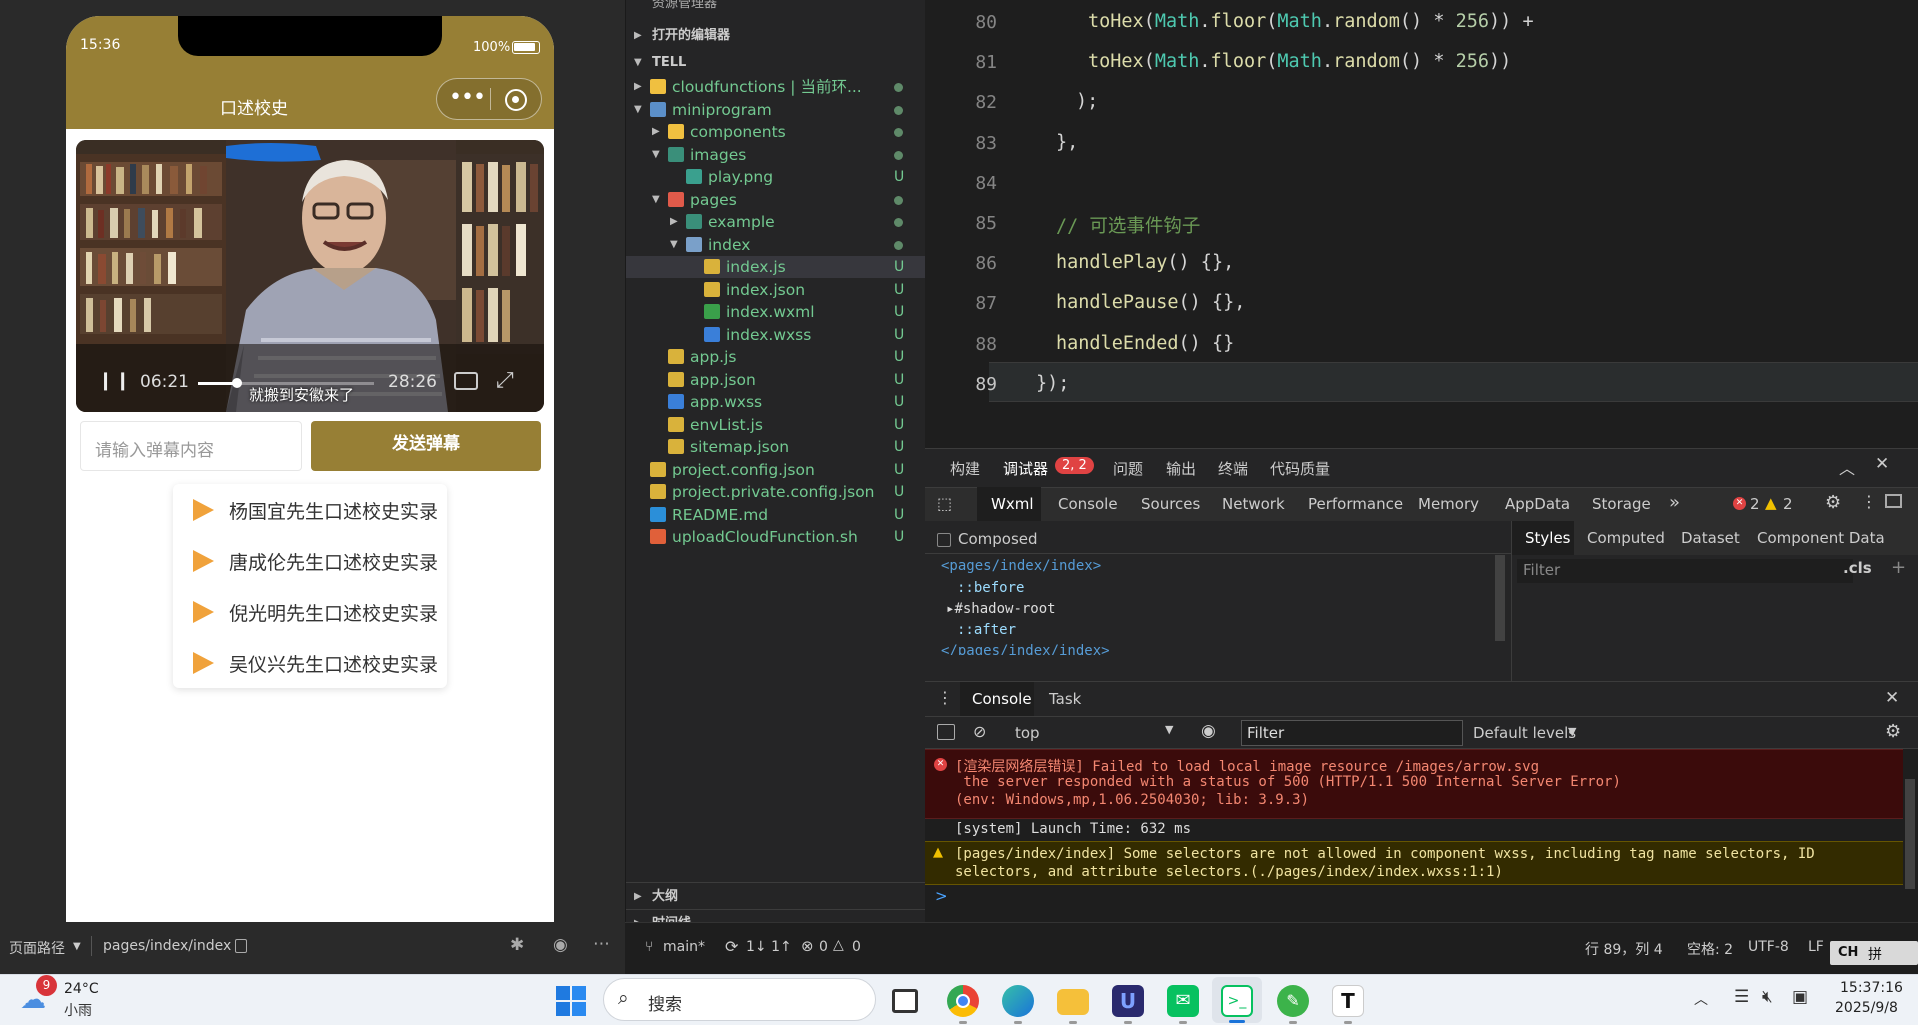 The height and width of the screenshot is (1025, 1918). I want to click on tab-computed: Computed, so click(1626, 538).